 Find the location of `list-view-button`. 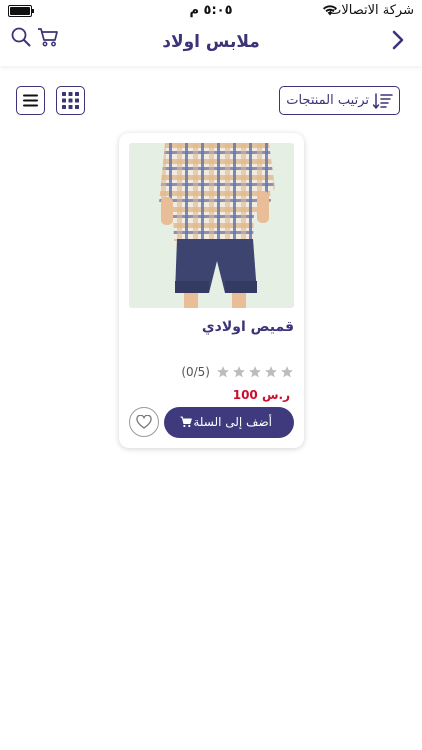

list-view-button is located at coordinates (30, 100).